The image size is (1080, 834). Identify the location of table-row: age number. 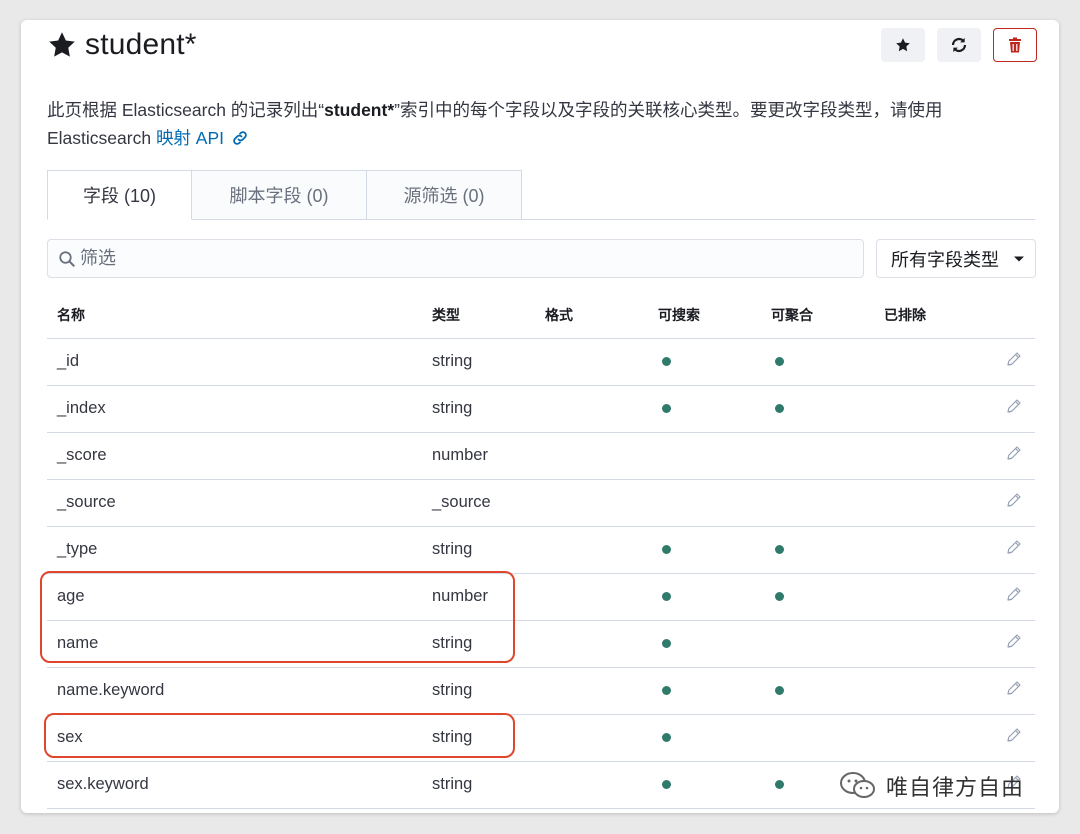
(541, 597).